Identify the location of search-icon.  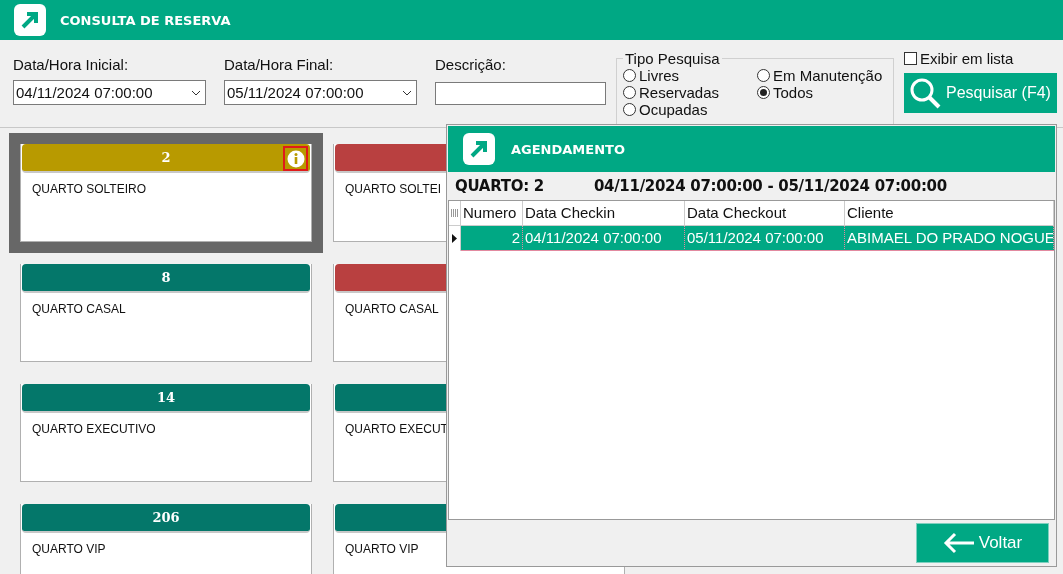
(925, 93).